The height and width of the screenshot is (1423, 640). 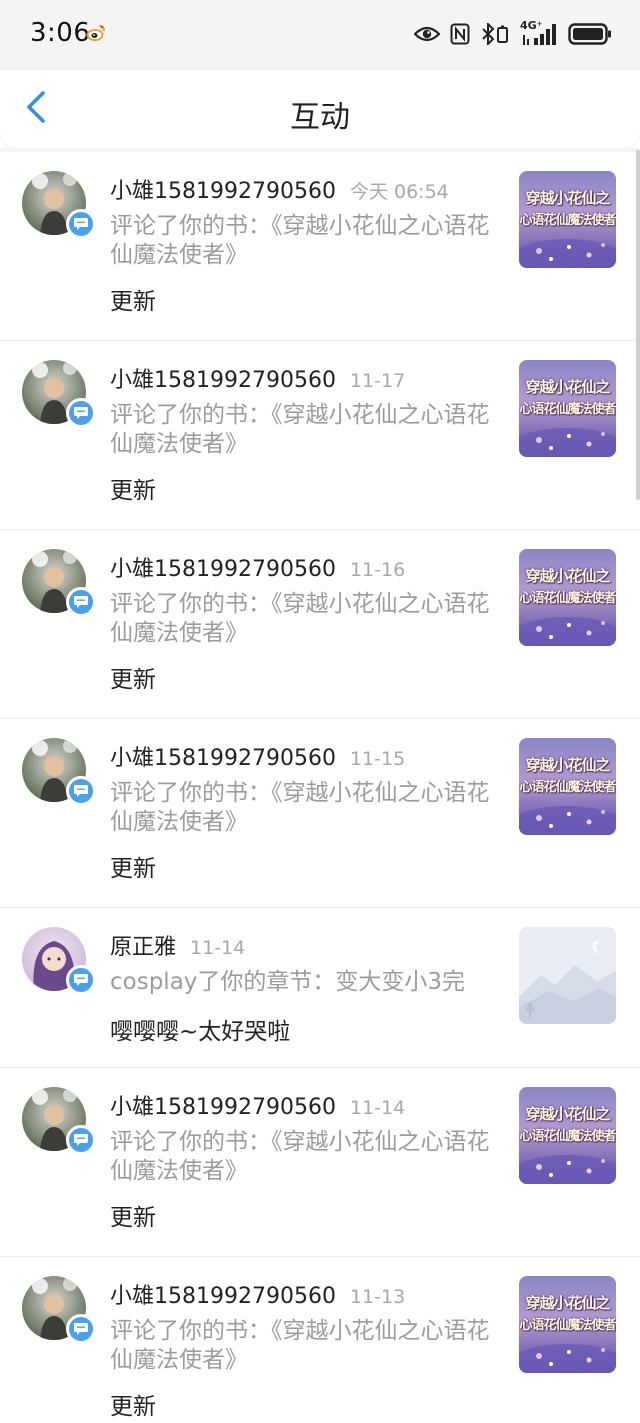 What do you see at coordinates (377, 381) in the screenshot?
I see `timestamp: 11-17` at bounding box center [377, 381].